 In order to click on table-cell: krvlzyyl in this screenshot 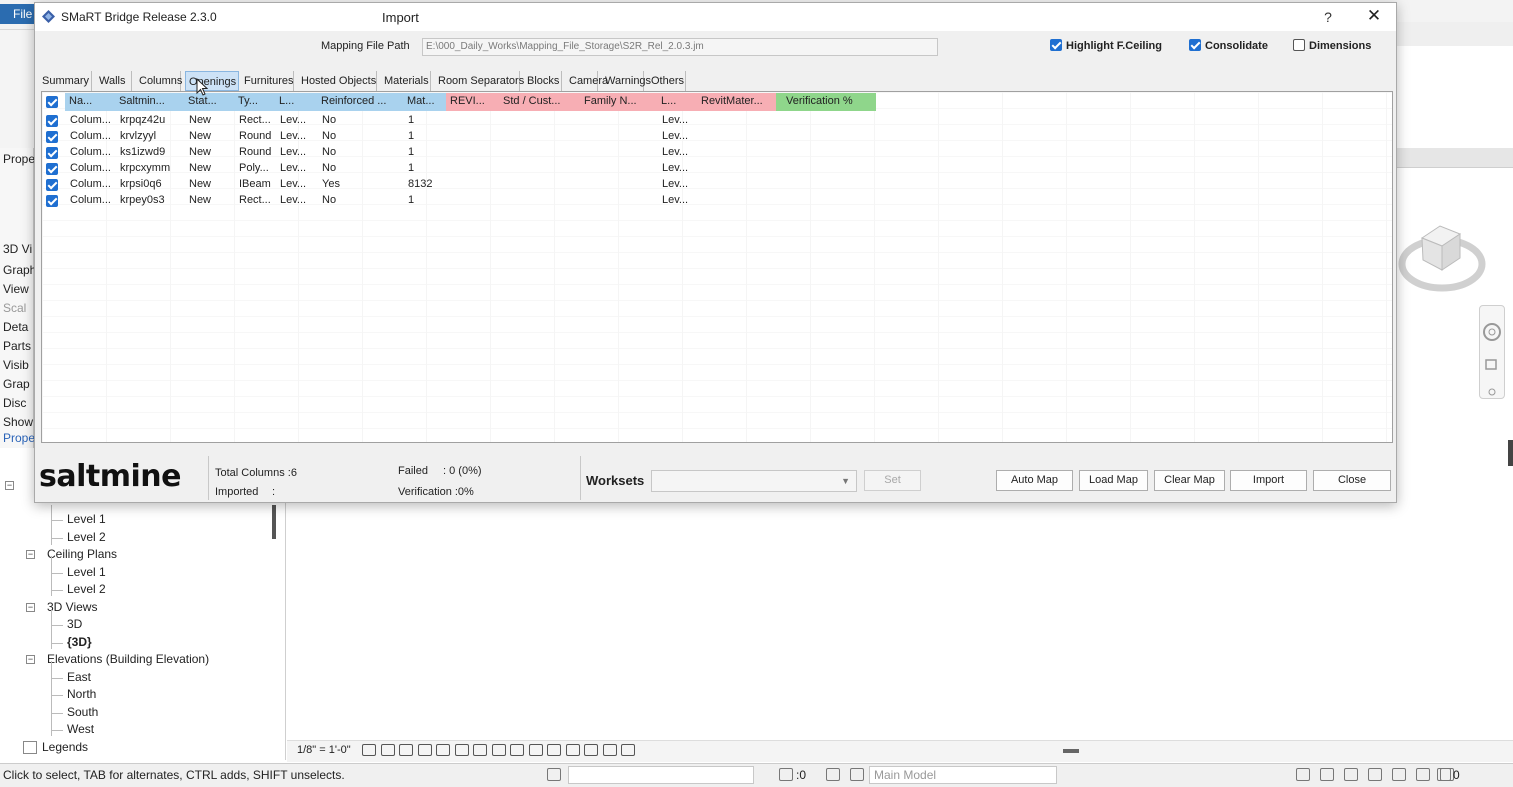, I will do `click(151, 136)`.